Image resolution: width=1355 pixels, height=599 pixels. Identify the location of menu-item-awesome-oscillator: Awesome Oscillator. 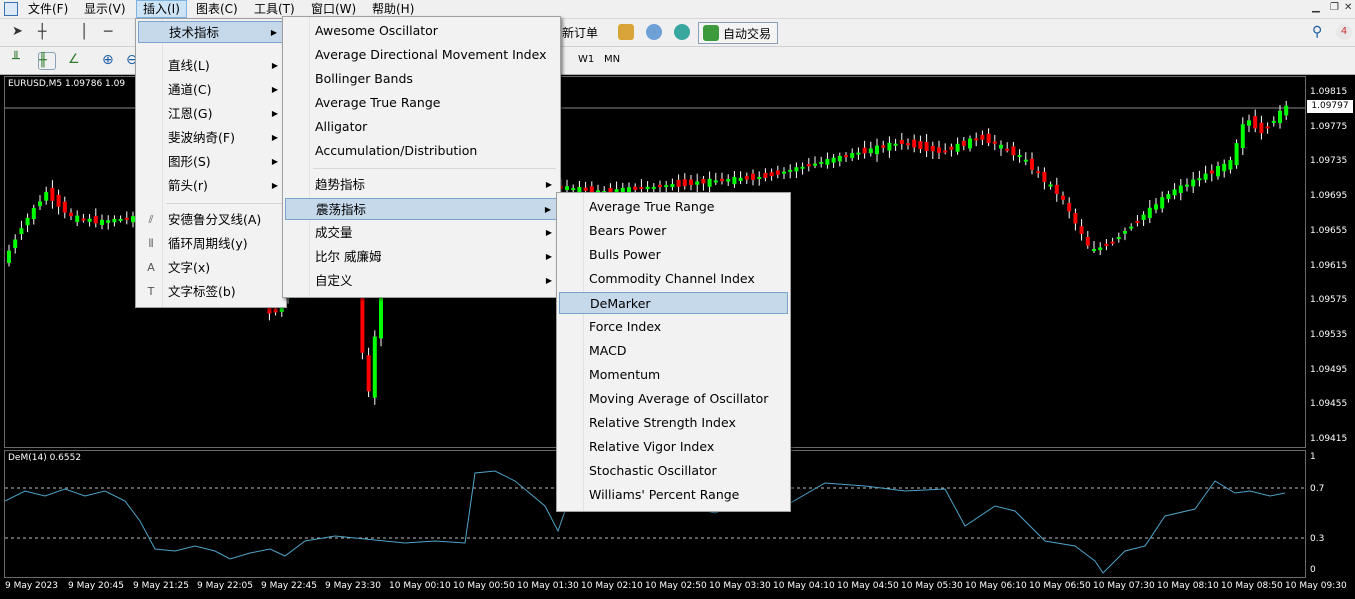
(421, 31).